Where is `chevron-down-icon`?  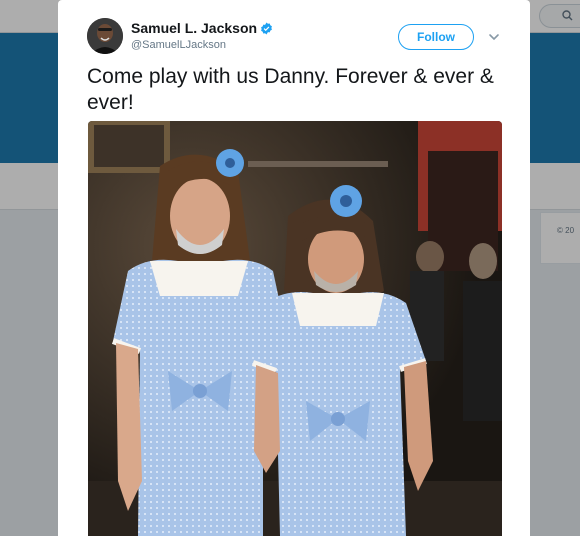 chevron-down-icon is located at coordinates (494, 37).